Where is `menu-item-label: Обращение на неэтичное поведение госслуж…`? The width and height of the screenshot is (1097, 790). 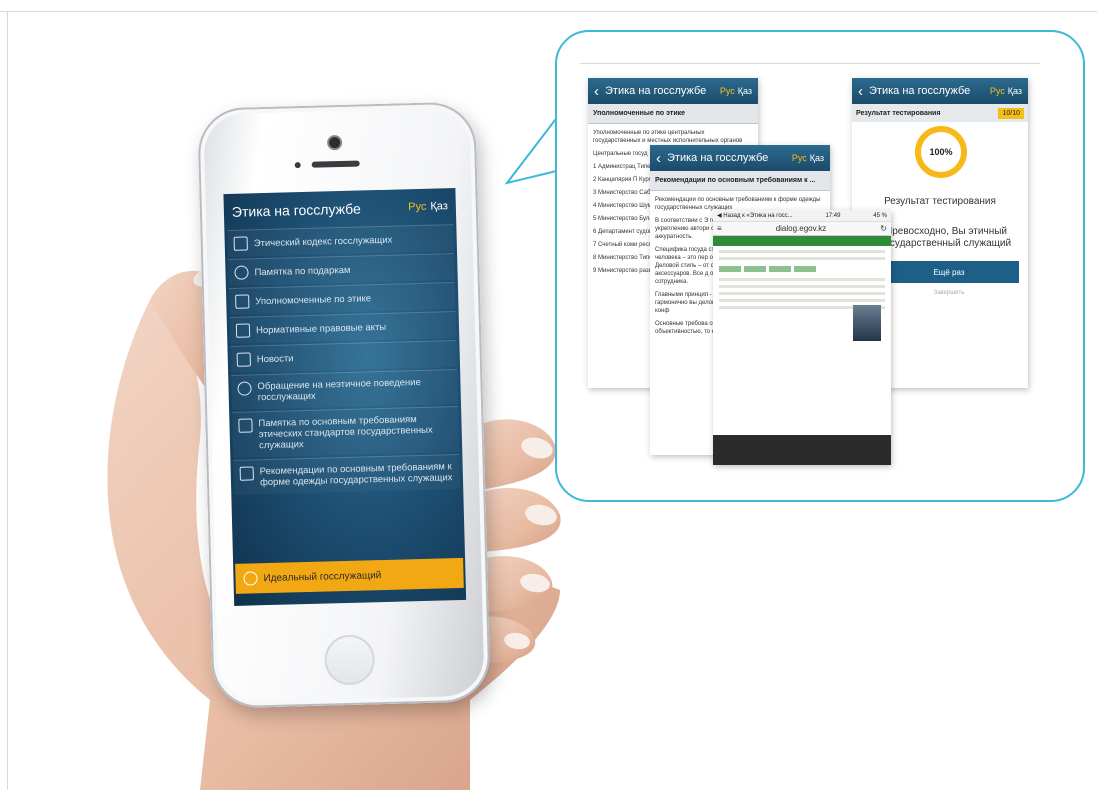
menu-item-label: Обращение на неэтичное поведение госслуж… is located at coordinates (339, 390).